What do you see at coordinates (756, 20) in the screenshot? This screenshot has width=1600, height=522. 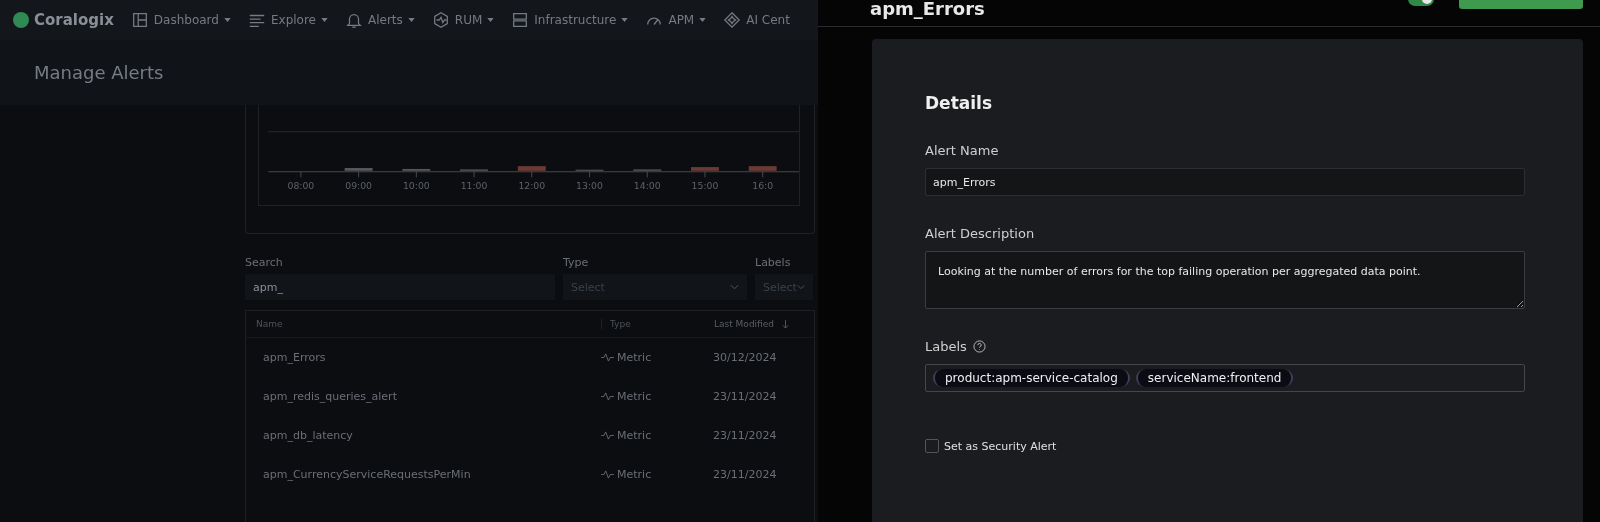 I see `nav-menu-item: AI Cent` at bounding box center [756, 20].